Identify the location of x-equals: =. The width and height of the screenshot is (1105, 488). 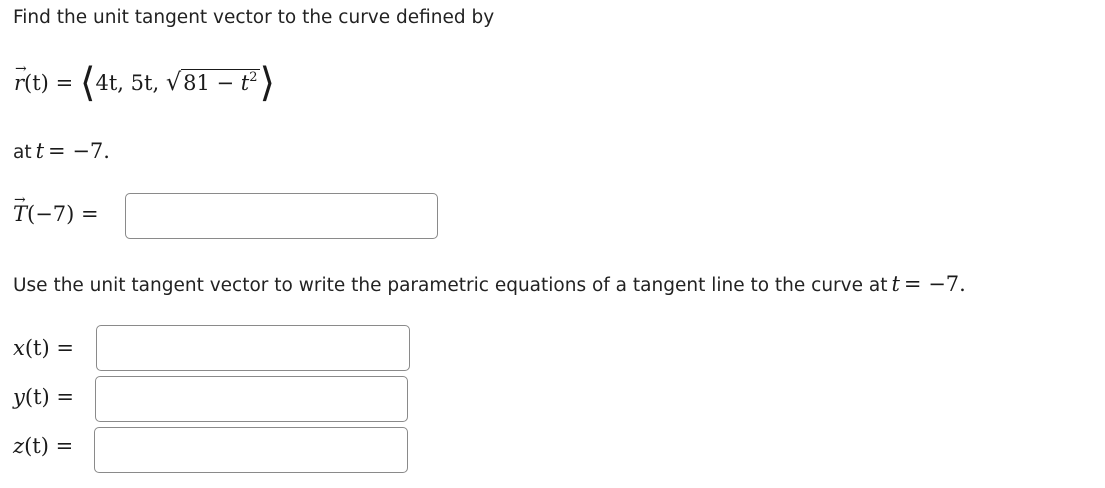
(65, 348).